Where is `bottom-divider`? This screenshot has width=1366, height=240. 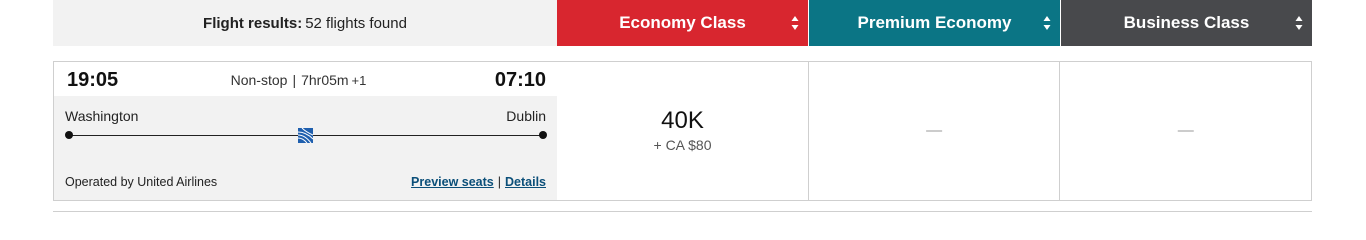 bottom-divider is located at coordinates (682, 211).